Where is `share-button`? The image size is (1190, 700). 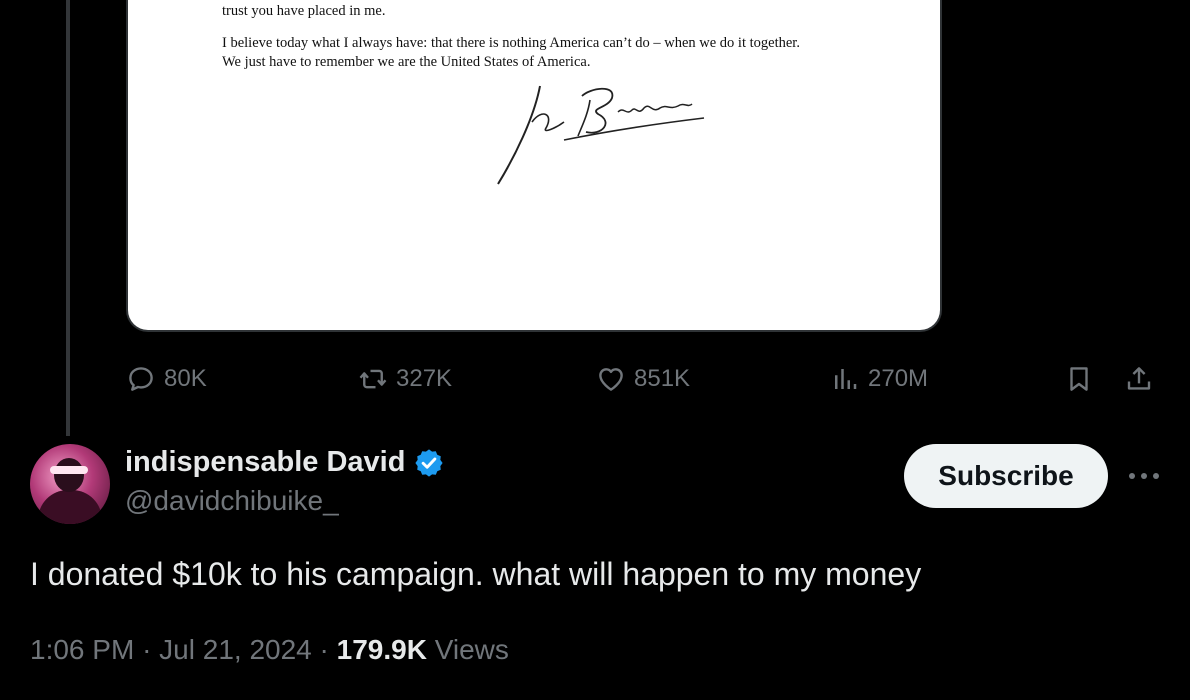
share-button is located at coordinates (1139, 379).